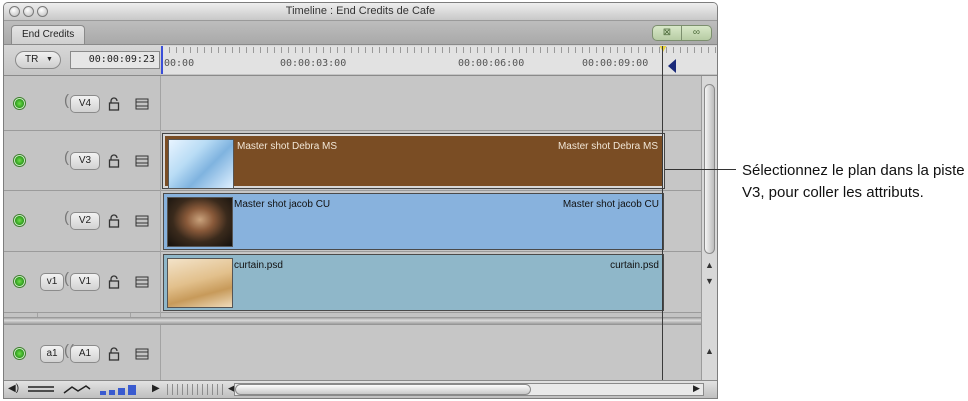  I want to click on ruler-label: 00:00:03:00, so click(313, 63).